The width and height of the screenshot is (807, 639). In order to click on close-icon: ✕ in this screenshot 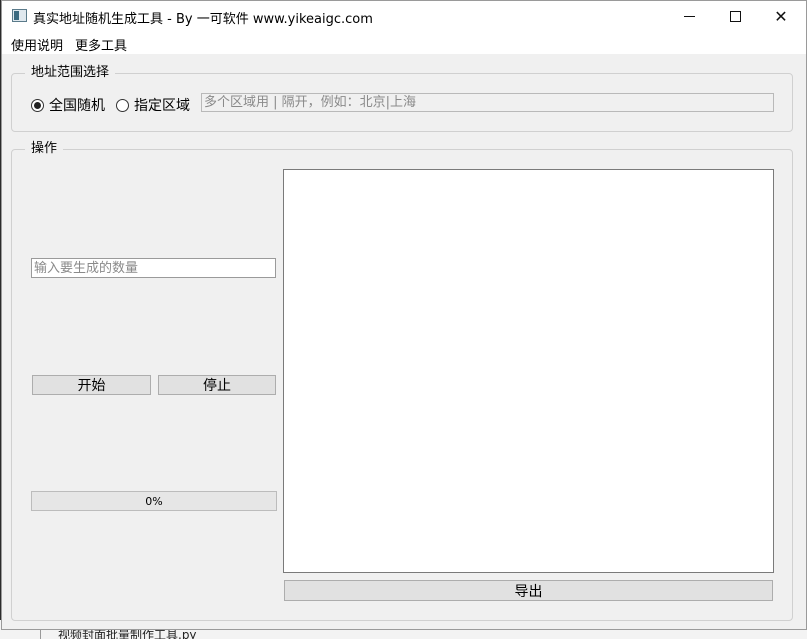, I will do `click(781, 16)`.